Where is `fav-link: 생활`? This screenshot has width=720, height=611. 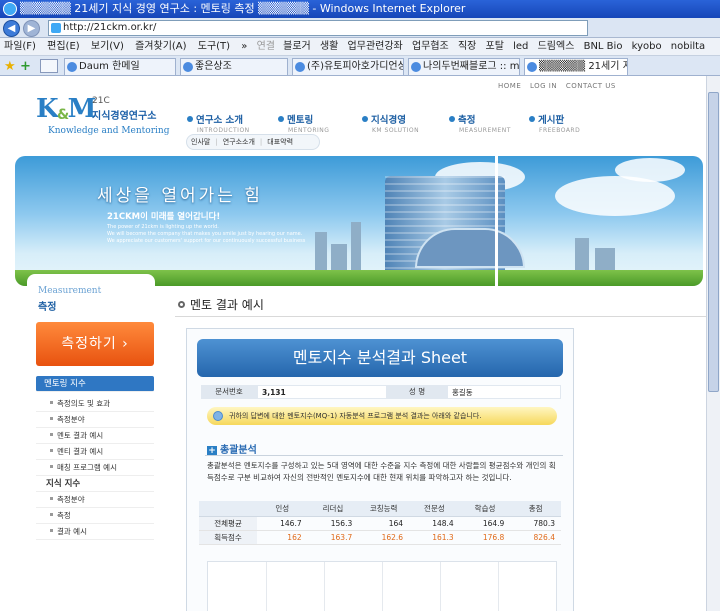
fav-link: 생활 is located at coordinates (329, 46).